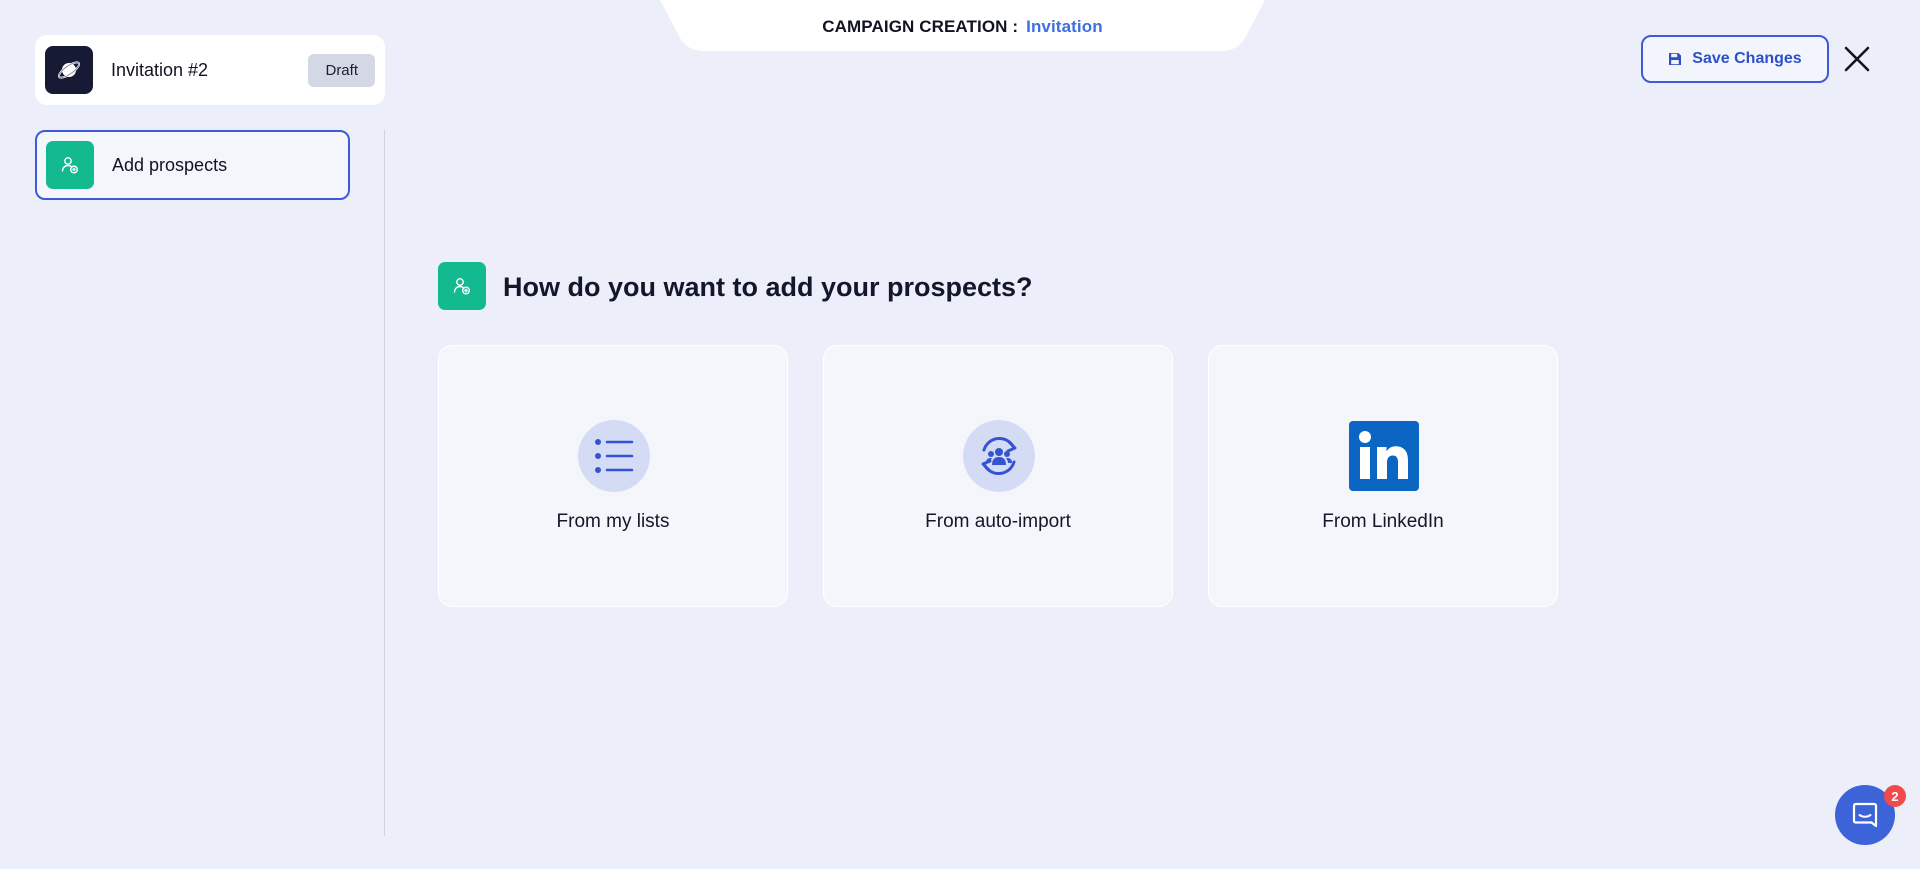 The height and width of the screenshot is (869, 1920). I want to click on page-title-campaign-type: Invitation, so click(1064, 26).